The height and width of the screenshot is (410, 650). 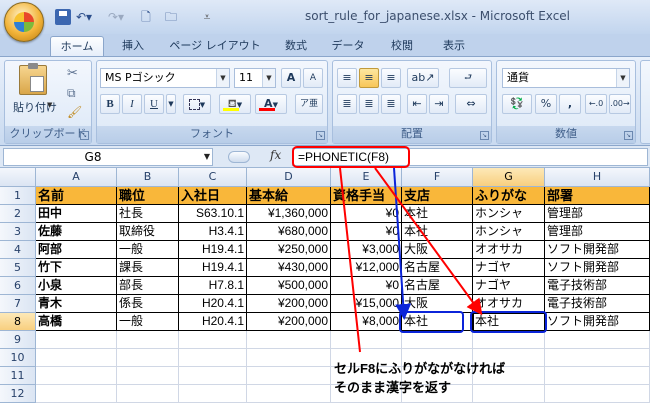 I want to click on cell-A9, so click(x=76, y=340).